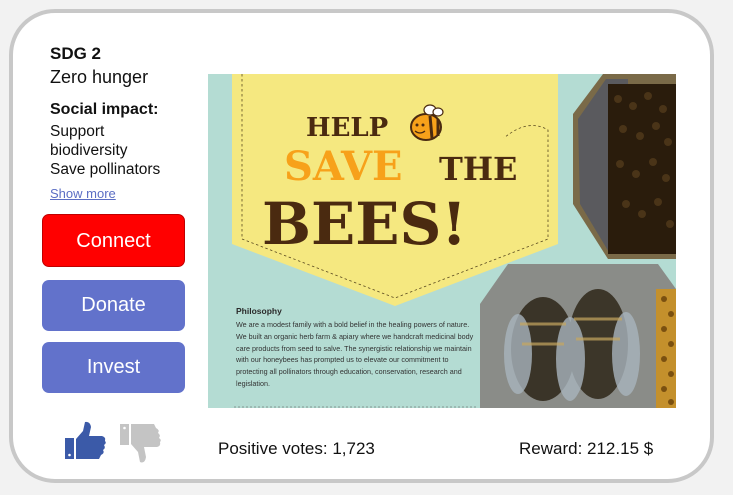  Describe the element at coordinates (478, 169) in the screenshot. I see `poster-the-text: THE` at that location.